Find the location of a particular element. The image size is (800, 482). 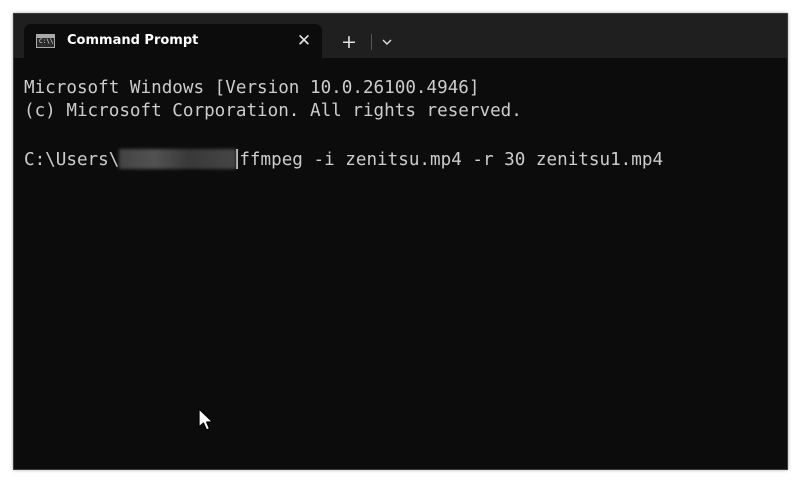

chevron-down-icon is located at coordinates (387, 42).